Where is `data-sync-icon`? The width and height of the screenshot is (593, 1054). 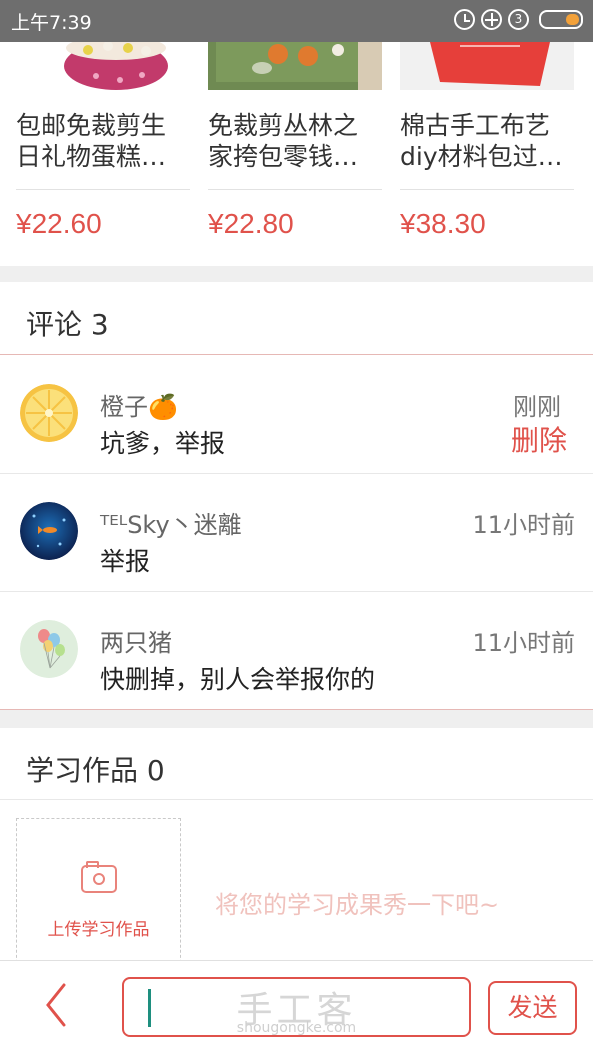 data-sync-icon is located at coordinates (491, 19).